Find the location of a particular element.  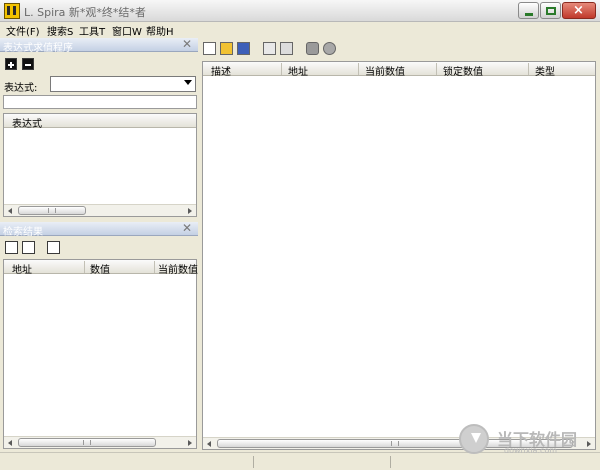

new-file-icon is located at coordinates (209, 48).